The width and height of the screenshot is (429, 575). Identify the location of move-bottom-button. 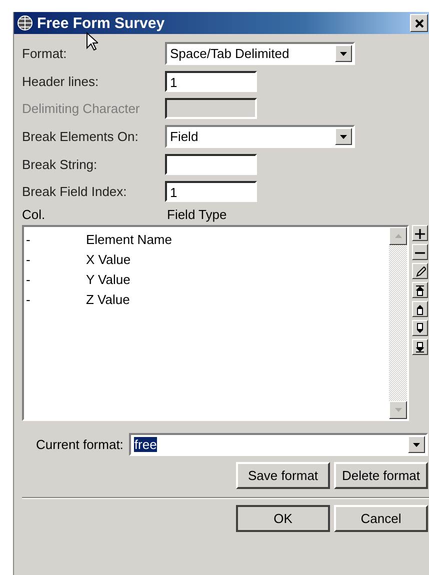
(420, 347).